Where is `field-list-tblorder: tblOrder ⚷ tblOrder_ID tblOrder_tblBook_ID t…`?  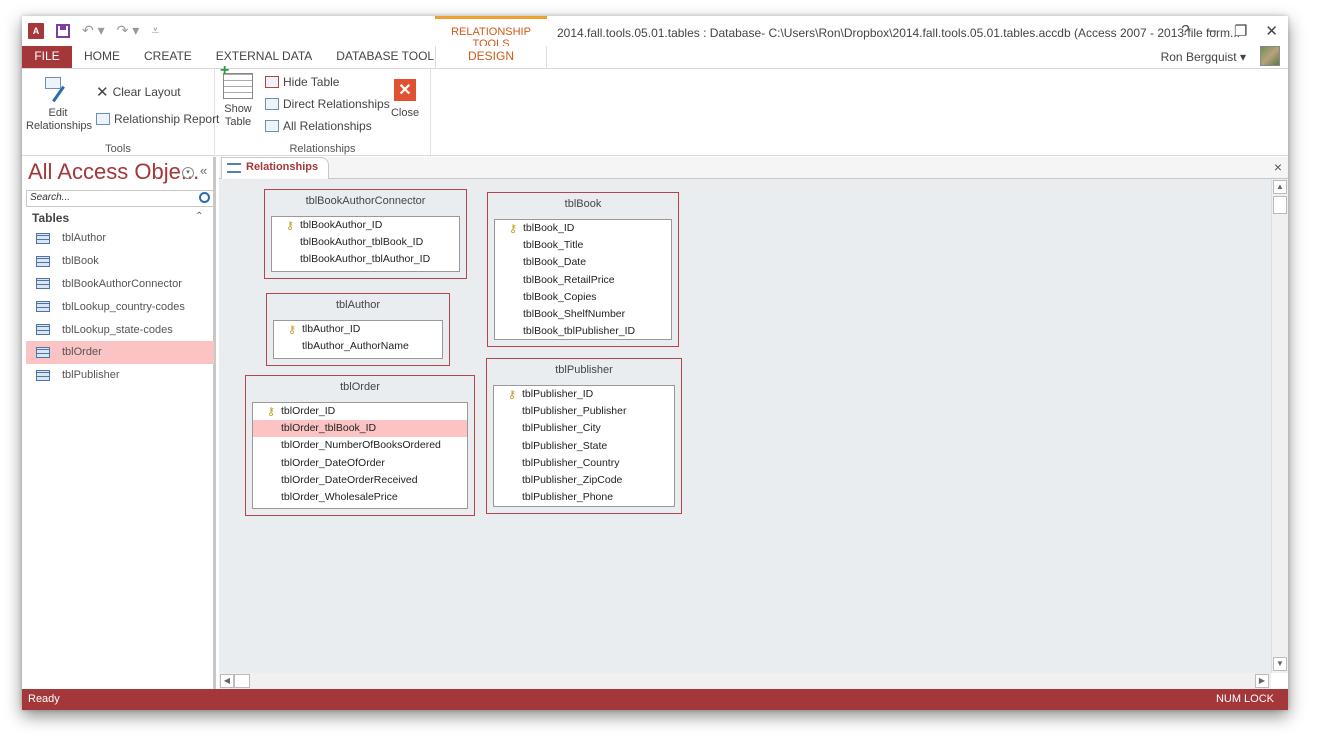 field-list-tblorder: tblOrder ⚷ tblOrder_ID tblOrder_tblBook_ID t… is located at coordinates (360, 445).